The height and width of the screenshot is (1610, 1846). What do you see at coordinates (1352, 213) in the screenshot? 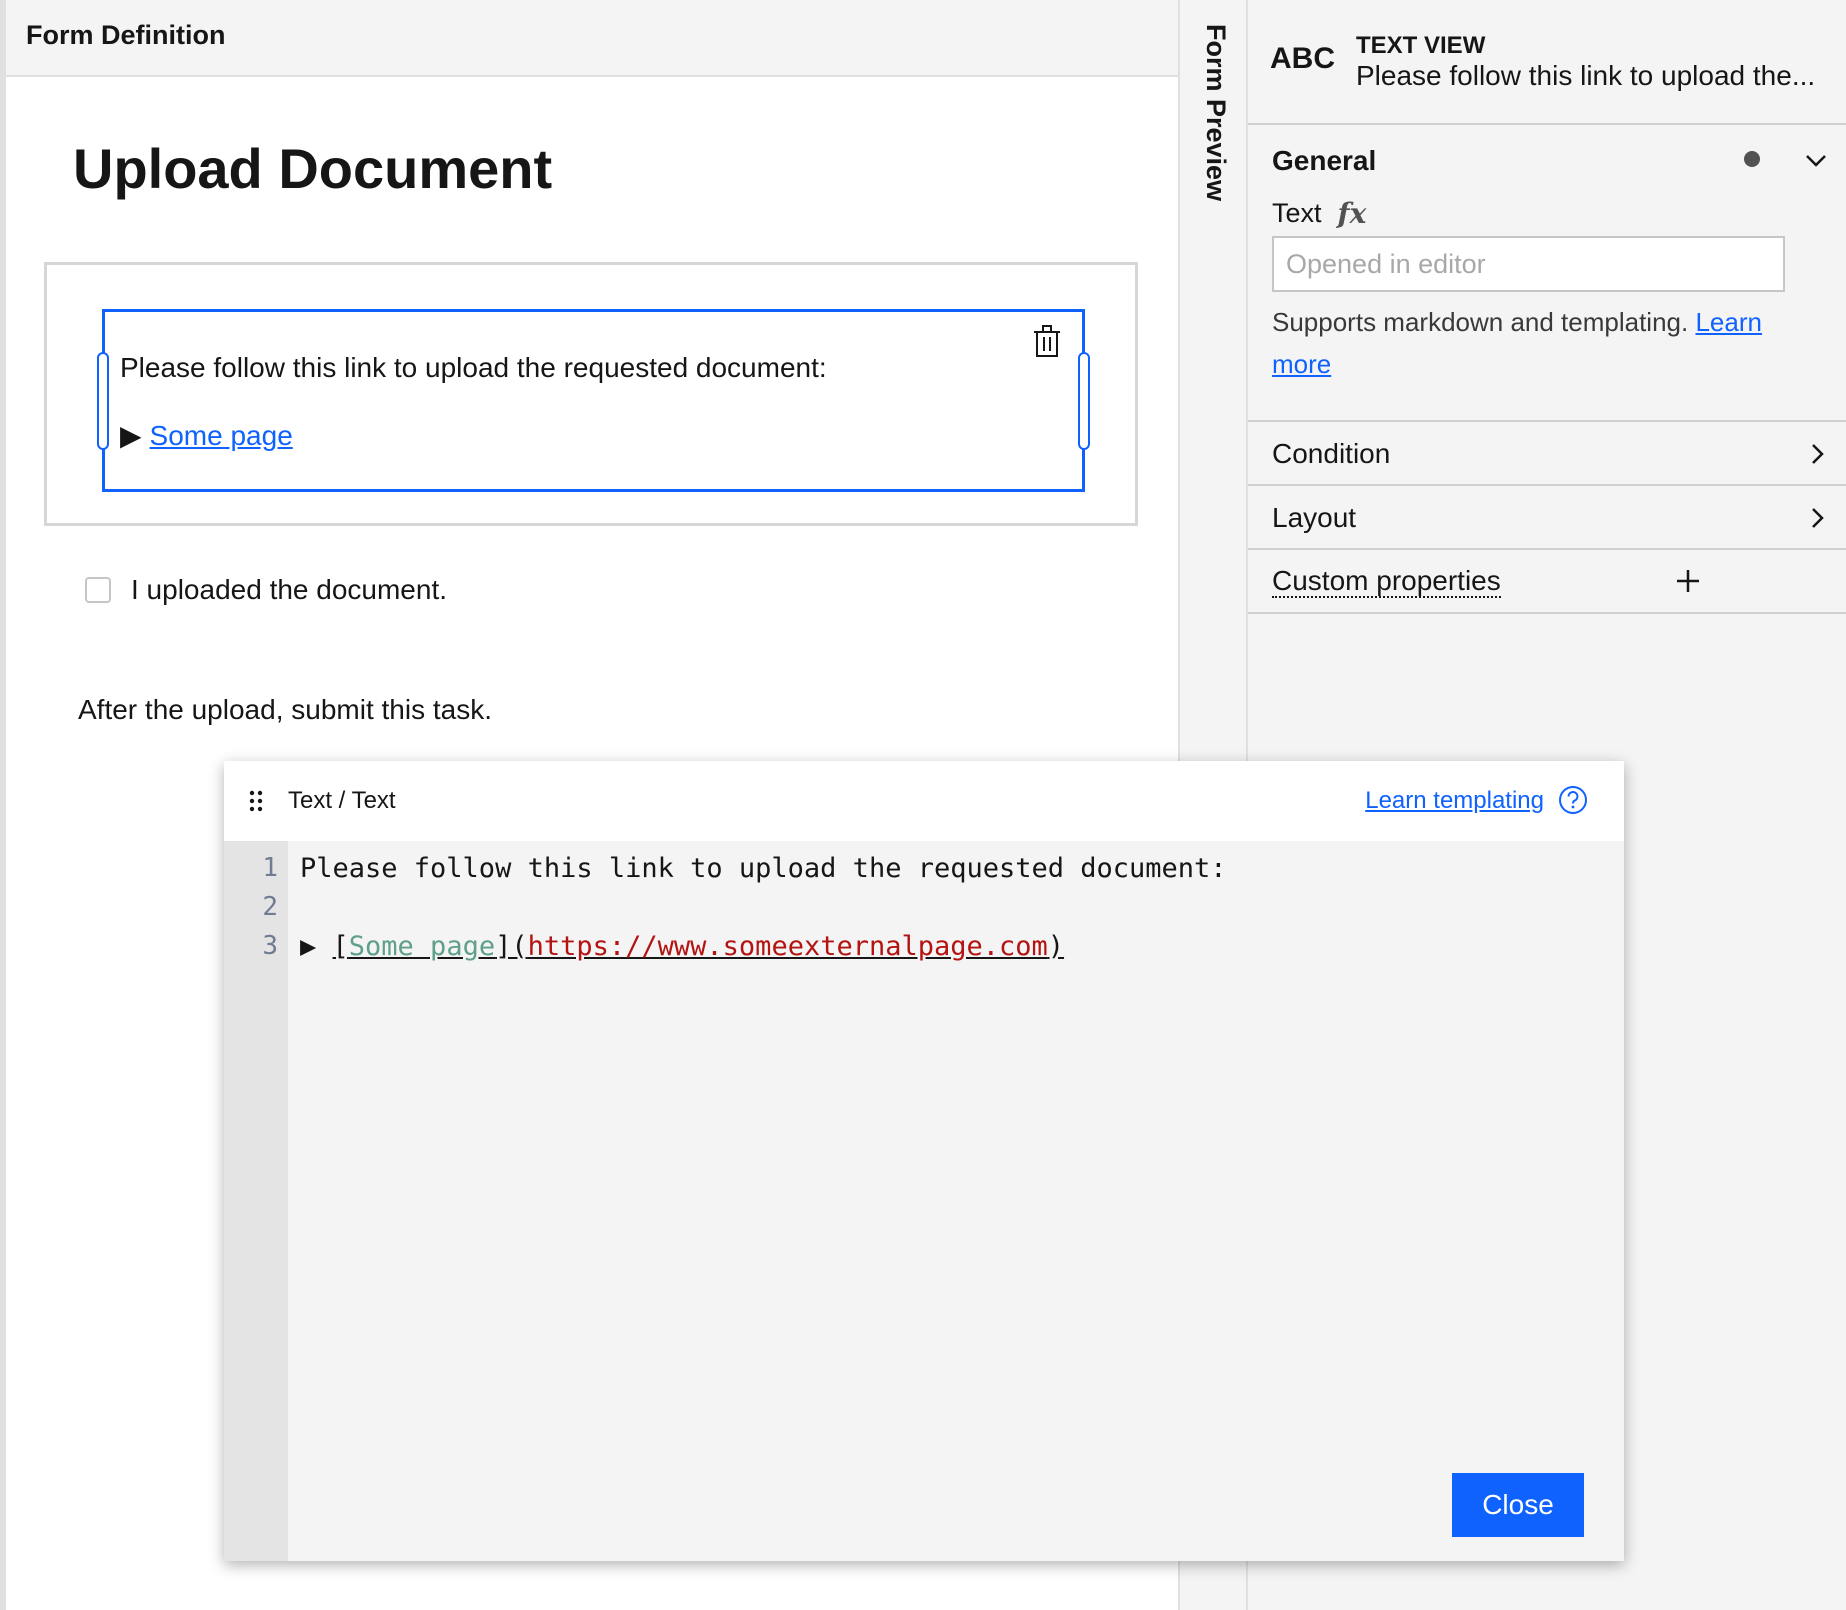
I see `fx-icon: fx` at bounding box center [1352, 213].